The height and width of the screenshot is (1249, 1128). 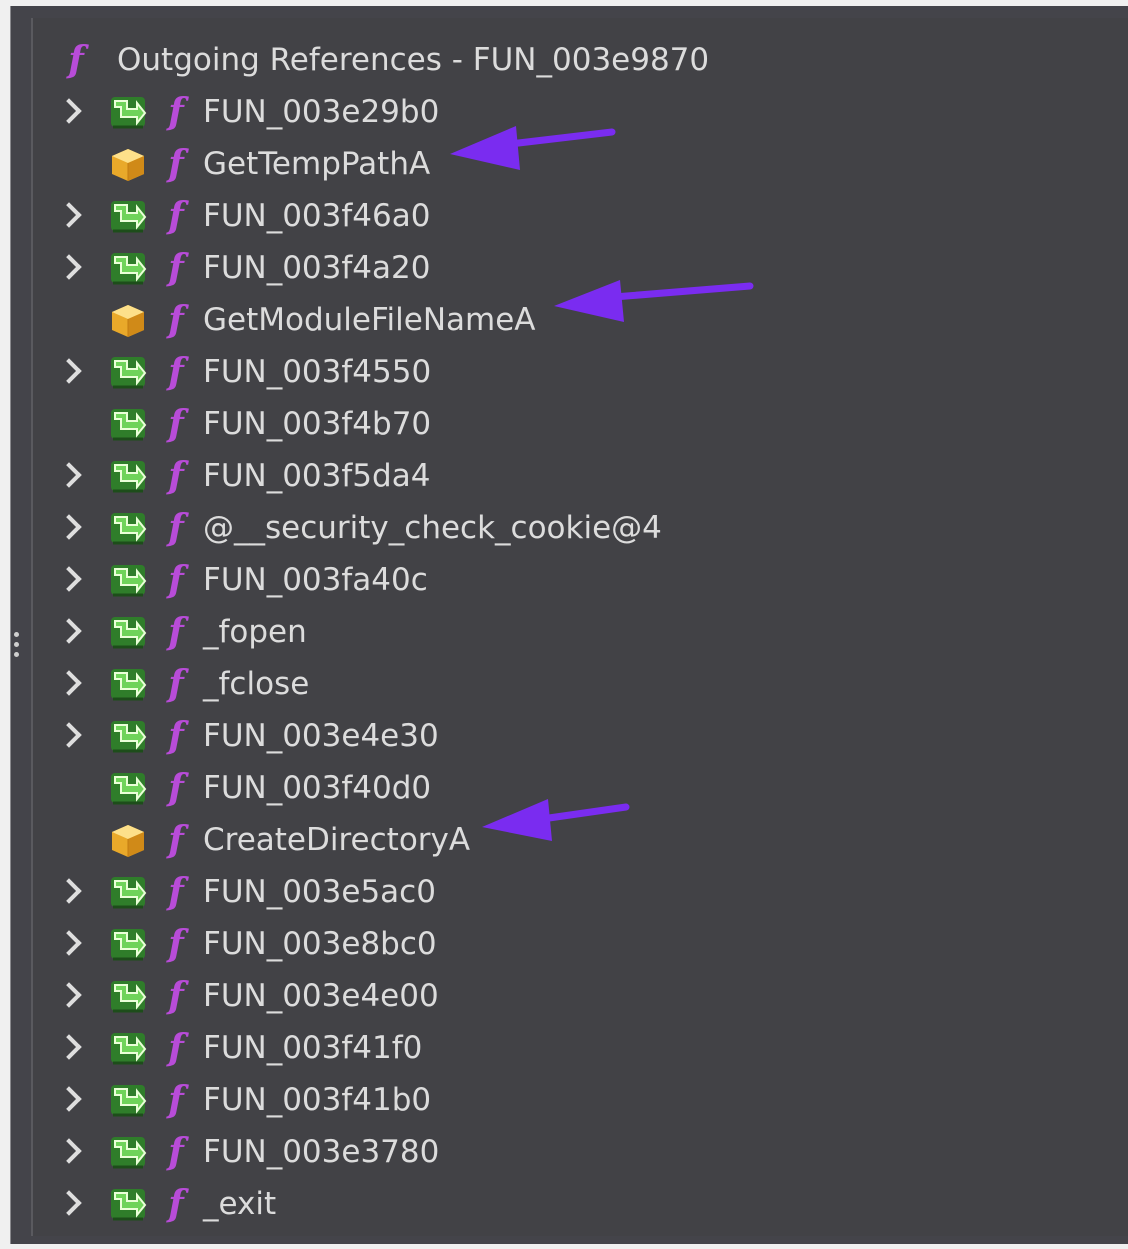 What do you see at coordinates (256, 684) in the screenshot?
I see `tree-row-label: _fclose` at bounding box center [256, 684].